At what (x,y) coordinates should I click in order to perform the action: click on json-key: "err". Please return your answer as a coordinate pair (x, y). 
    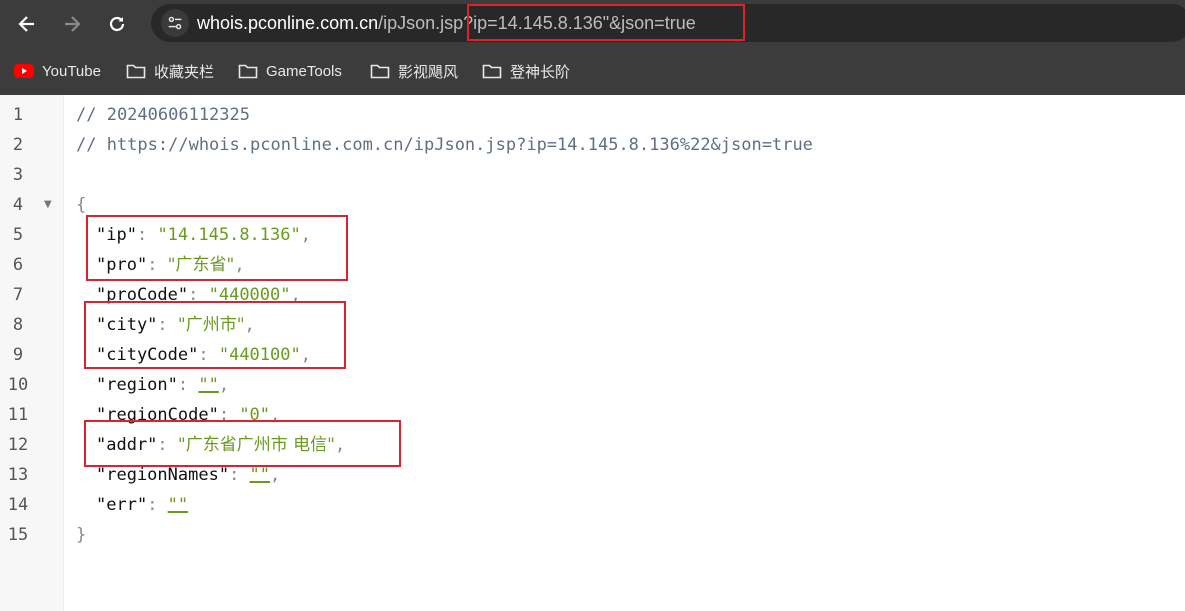
    Looking at the image, I should click on (122, 505).